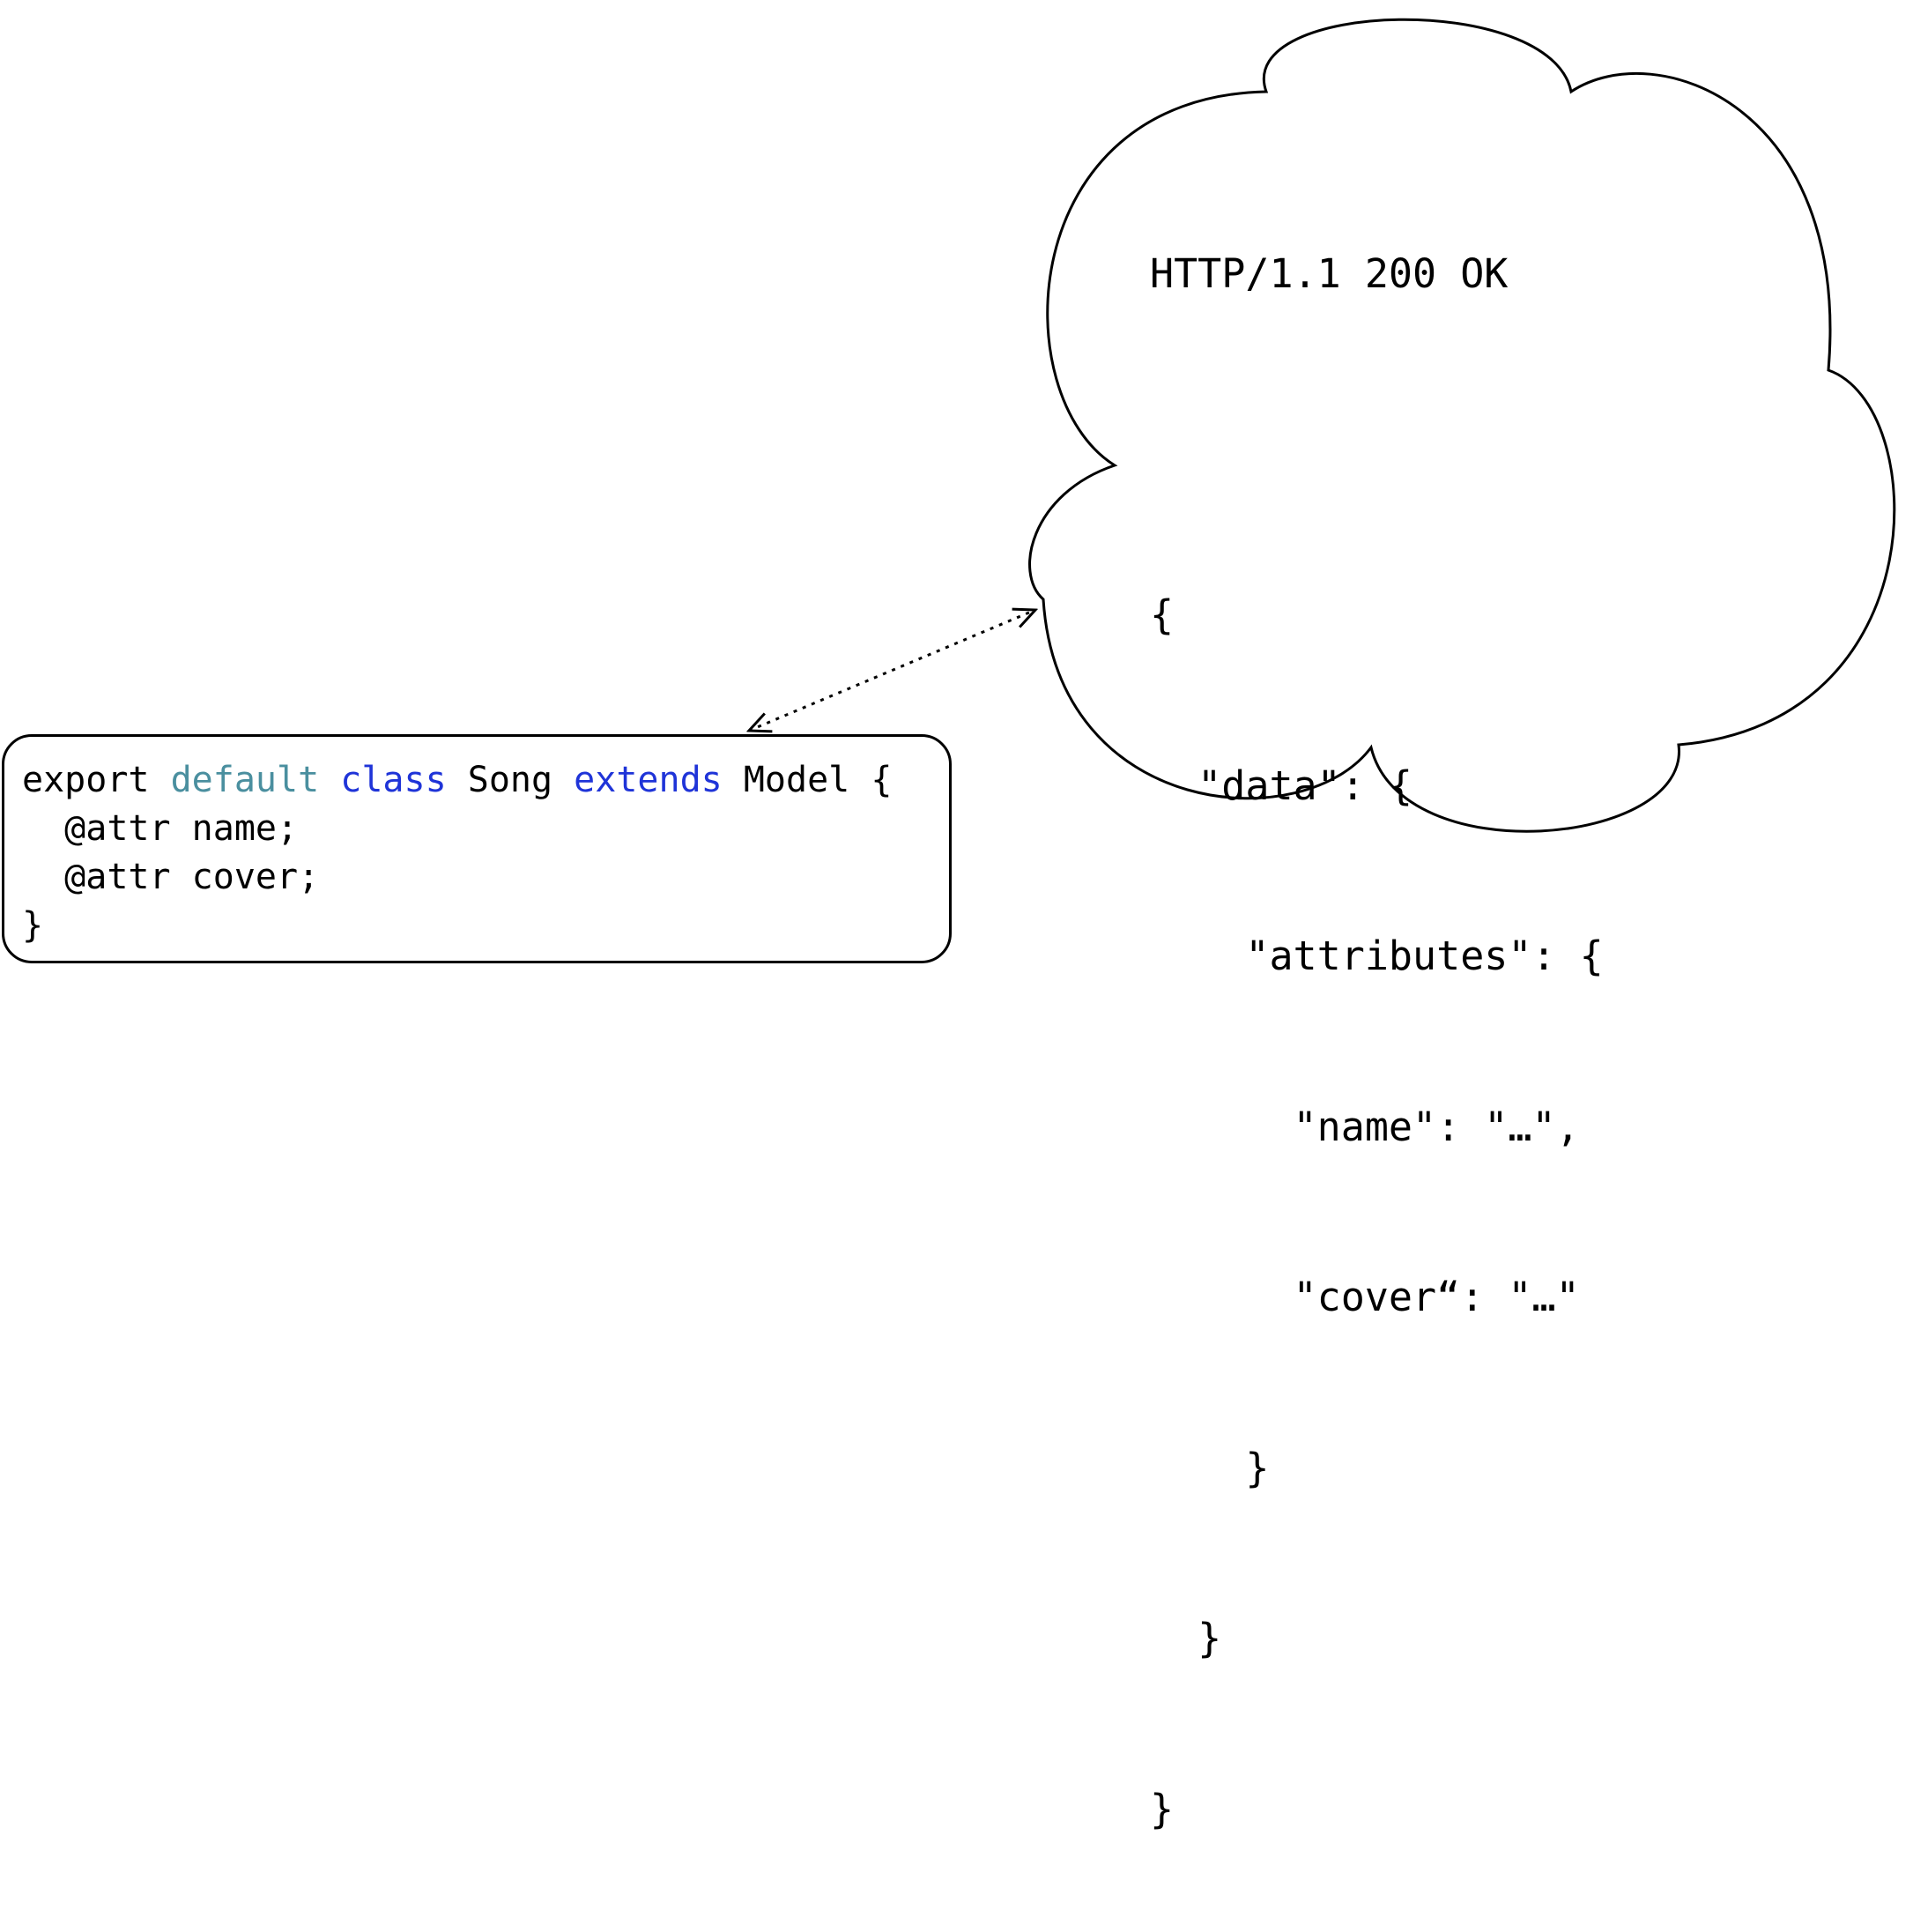 The width and height of the screenshot is (1913, 1932). What do you see at coordinates (160, 828) in the screenshot?
I see `code-line-attr-name: @attr name;` at bounding box center [160, 828].